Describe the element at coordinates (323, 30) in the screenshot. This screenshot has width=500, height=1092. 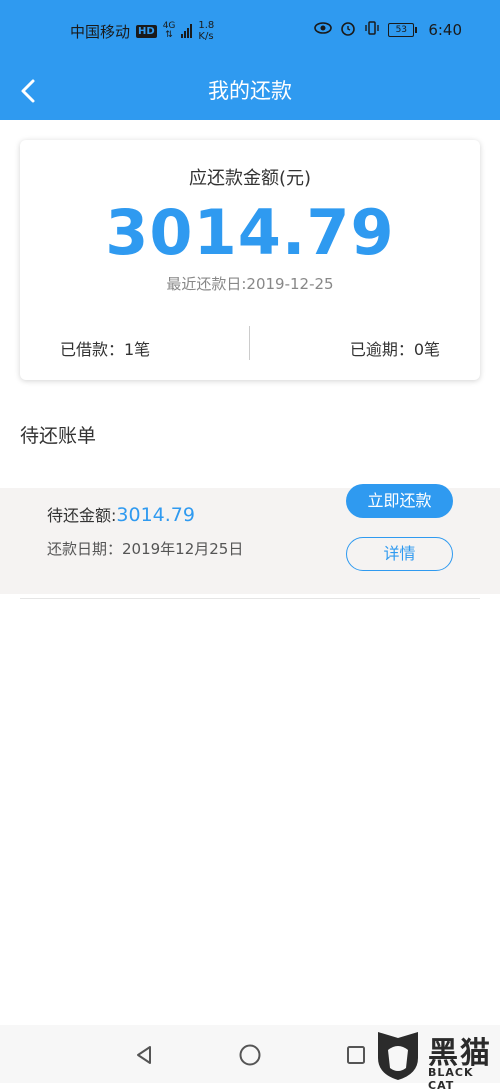
I see `eye-icon` at that location.